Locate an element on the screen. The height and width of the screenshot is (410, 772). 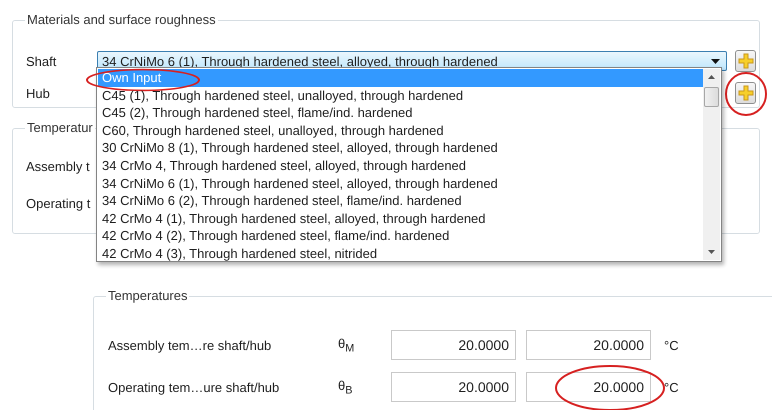
group-title: Materials and surface roughness is located at coordinates (121, 20).